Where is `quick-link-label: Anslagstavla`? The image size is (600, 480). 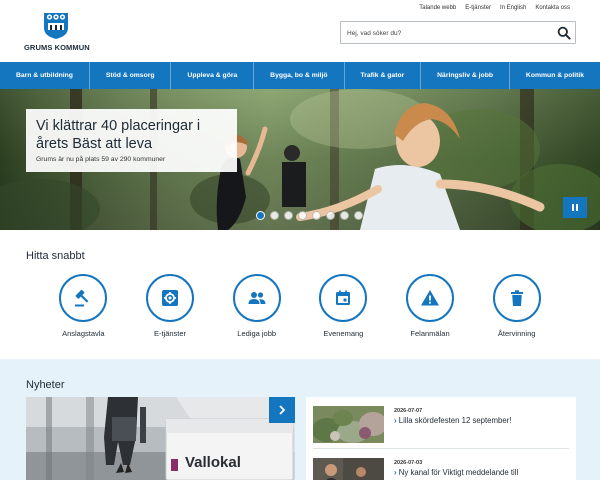
quick-link-label: Anslagstavla is located at coordinates (83, 333).